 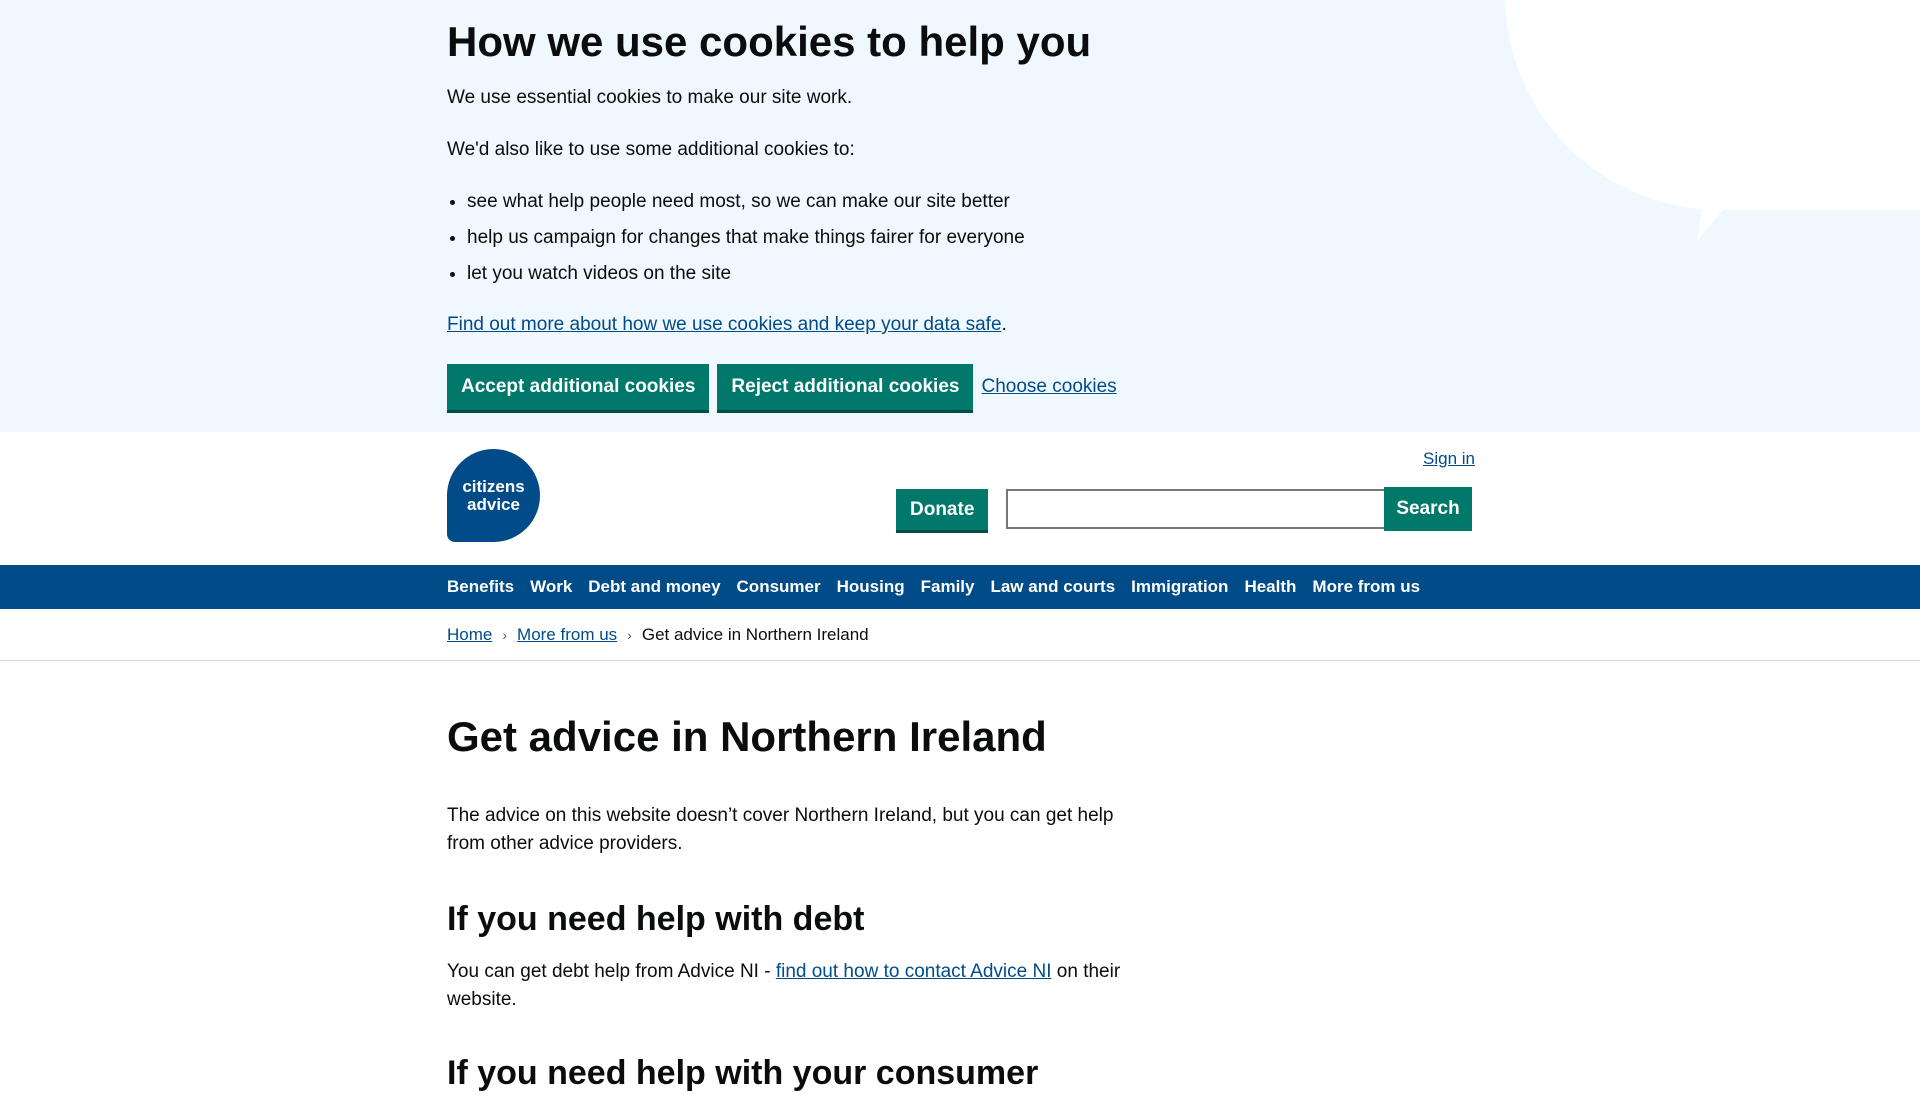 What do you see at coordinates (769, 41) in the screenshot?
I see `cookie-banner-title: How we use cookies to help you` at bounding box center [769, 41].